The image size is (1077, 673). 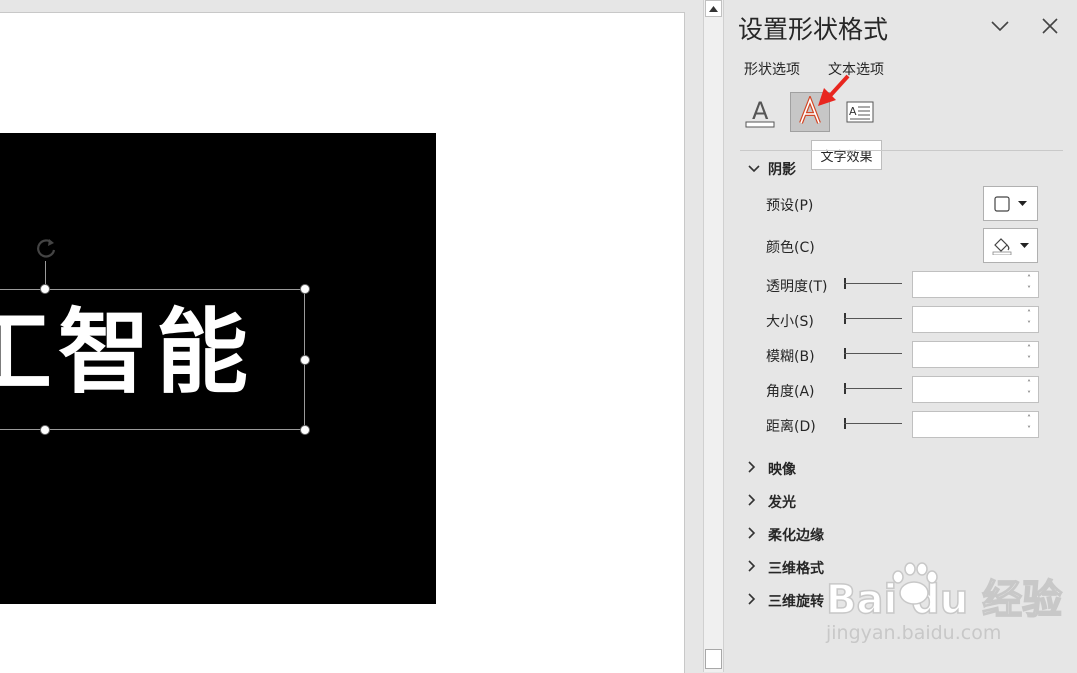 I want to click on tab-shape-options: 形状选项, so click(x=772, y=69).